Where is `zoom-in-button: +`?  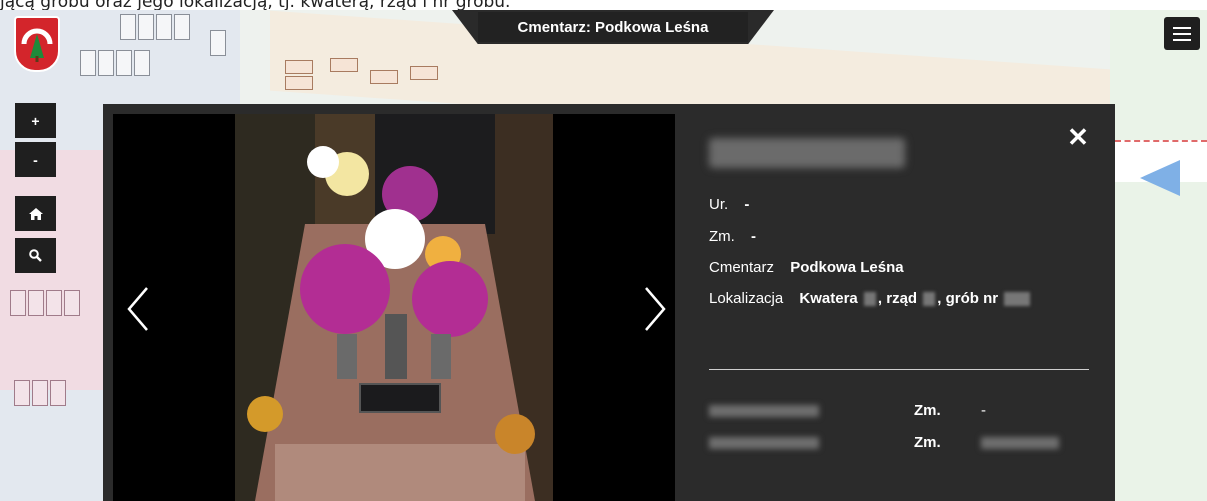
zoom-in-button: + is located at coordinates (35, 120).